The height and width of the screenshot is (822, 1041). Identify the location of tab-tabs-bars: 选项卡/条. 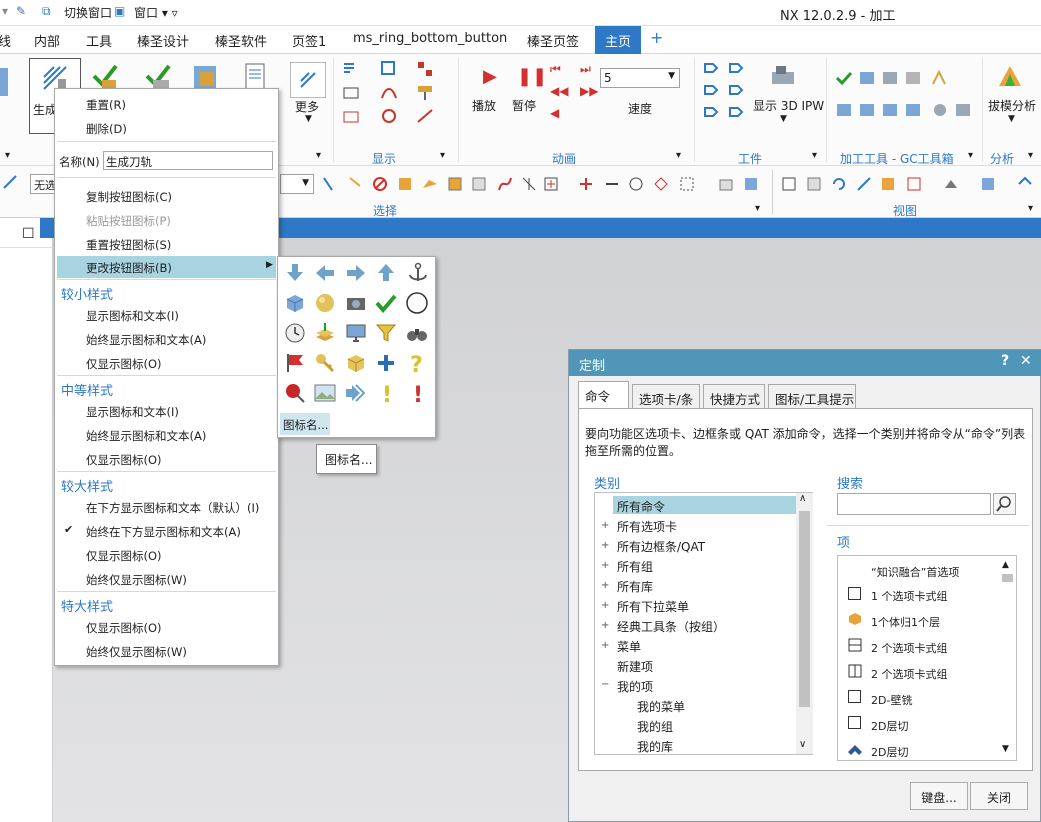
(666, 396).